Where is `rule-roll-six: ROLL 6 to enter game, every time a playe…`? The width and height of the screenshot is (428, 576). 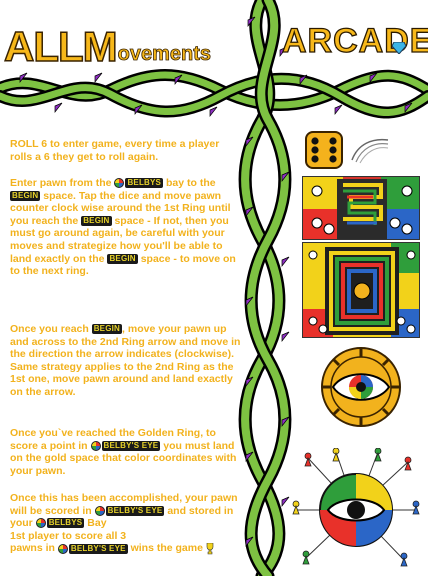
rule-roll-six: ROLL 6 to enter game, every time a playe… is located at coordinates (115, 150).